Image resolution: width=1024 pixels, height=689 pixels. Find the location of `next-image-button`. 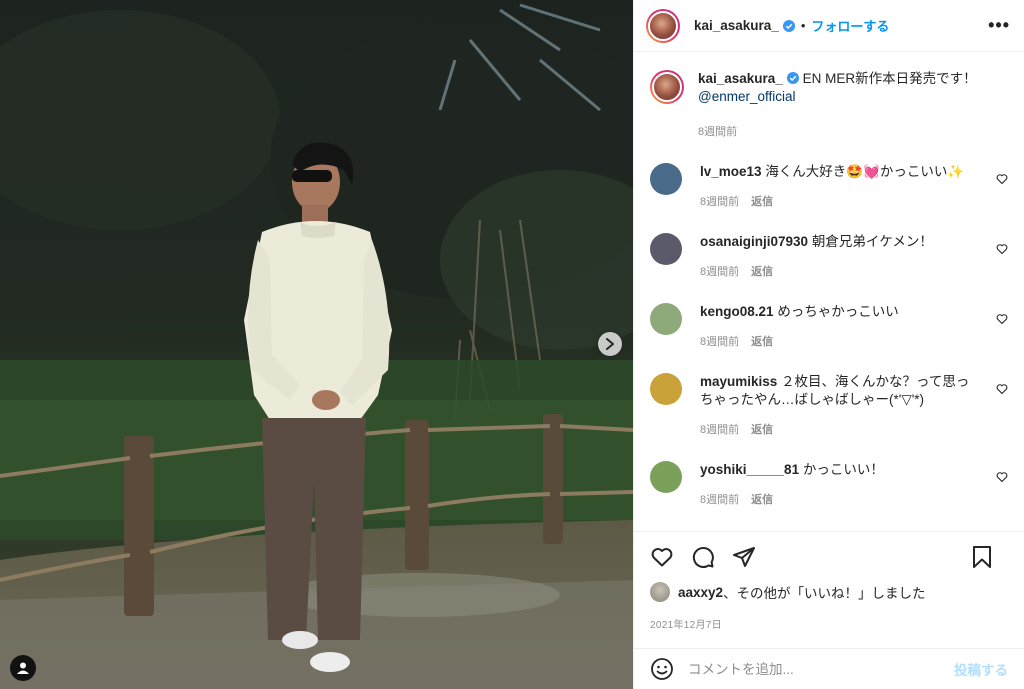

next-image-button is located at coordinates (610, 344).